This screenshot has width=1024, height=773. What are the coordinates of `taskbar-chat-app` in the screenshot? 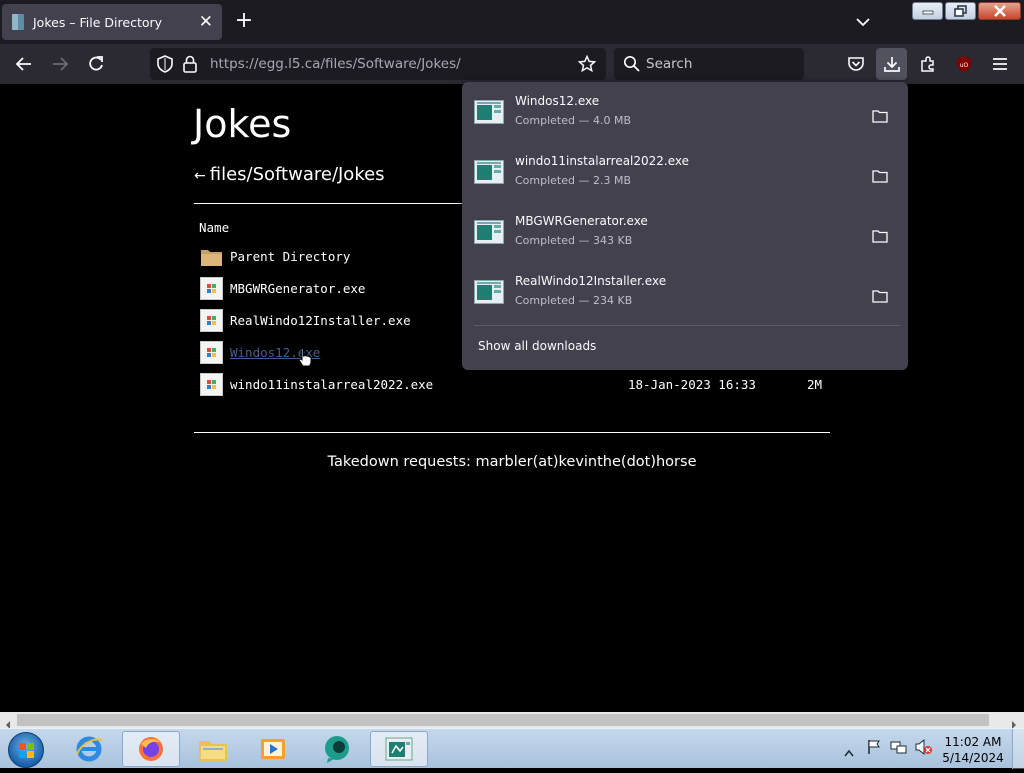 It's located at (337, 749).